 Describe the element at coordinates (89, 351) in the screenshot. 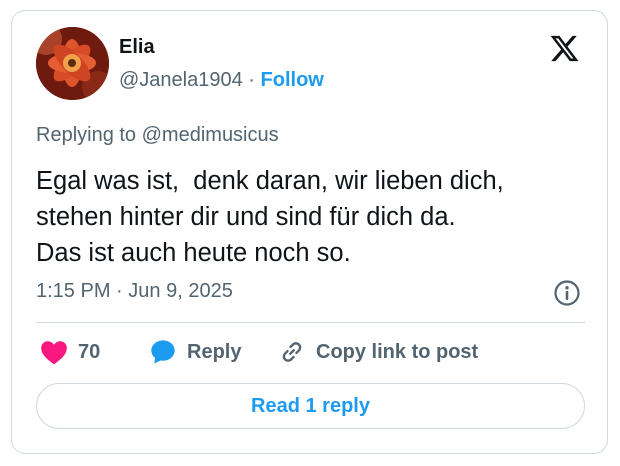

I see `like-count: 70` at that location.